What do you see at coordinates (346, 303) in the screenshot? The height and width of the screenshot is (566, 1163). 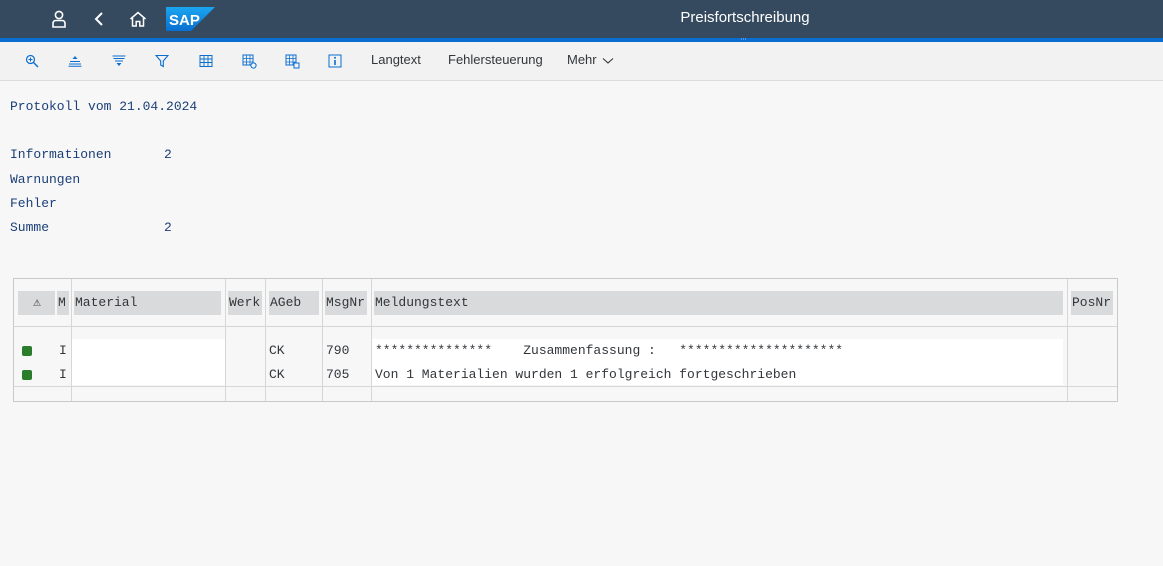 I see `header-msgnr: MsgNr` at bounding box center [346, 303].